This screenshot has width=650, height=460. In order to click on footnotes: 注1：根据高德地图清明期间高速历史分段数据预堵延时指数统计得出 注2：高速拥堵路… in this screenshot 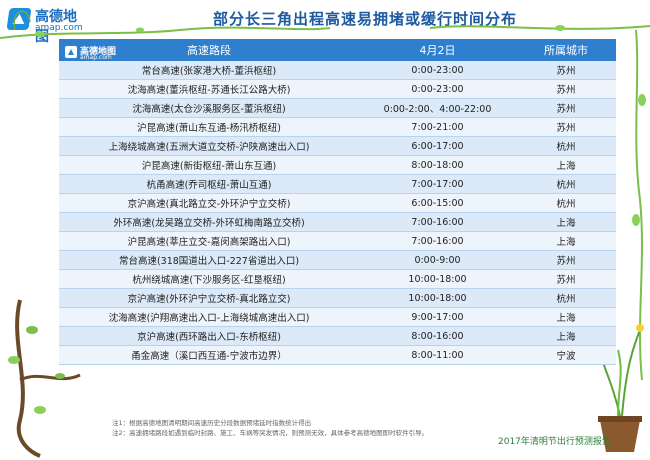, I will do `click(270, 428)`.